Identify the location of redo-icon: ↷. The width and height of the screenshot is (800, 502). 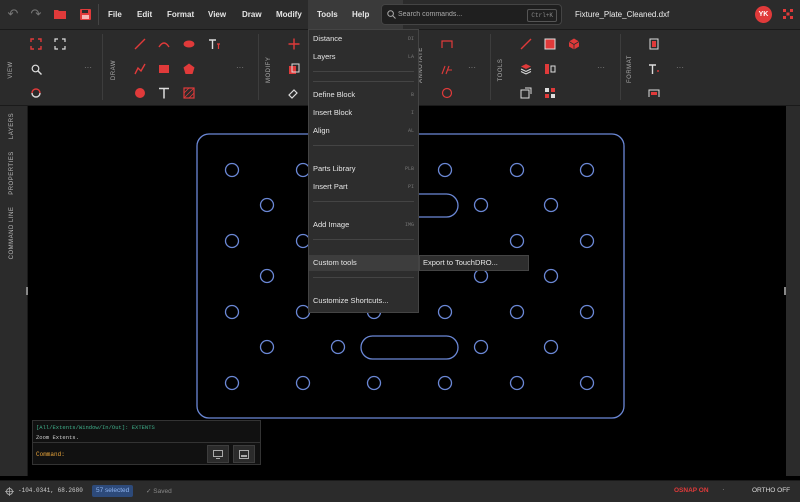
(36, 14).